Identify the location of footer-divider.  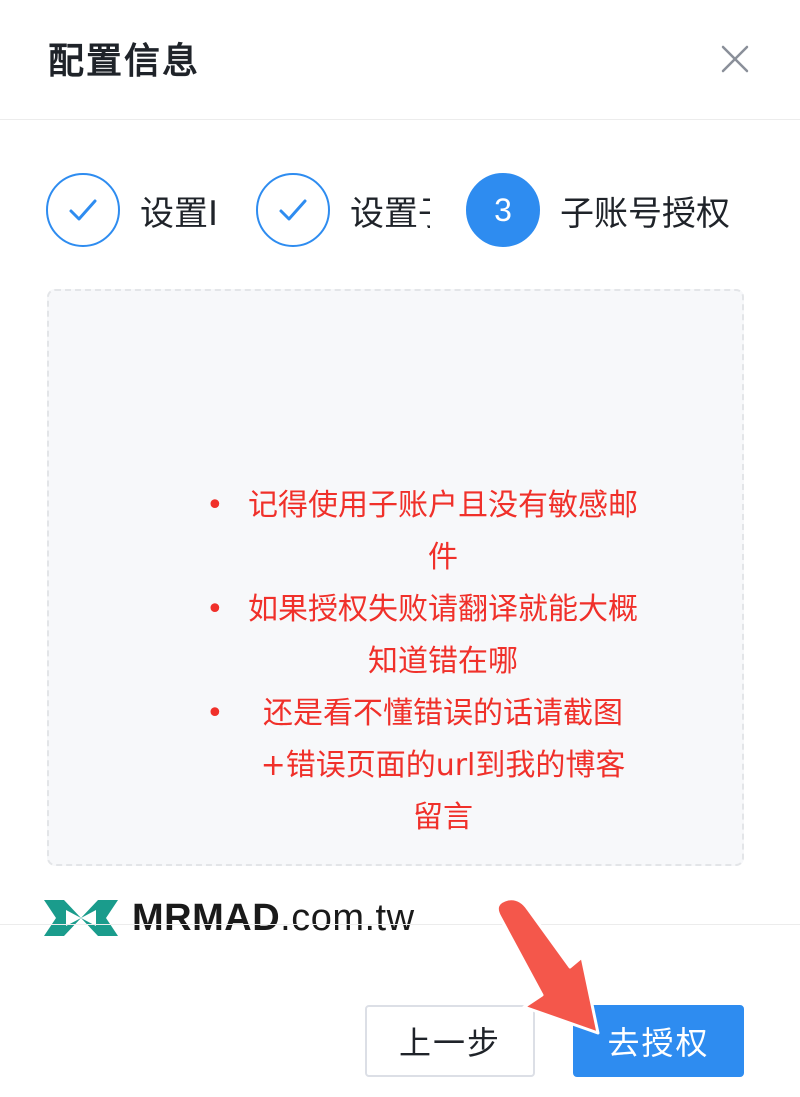
(400, 924).